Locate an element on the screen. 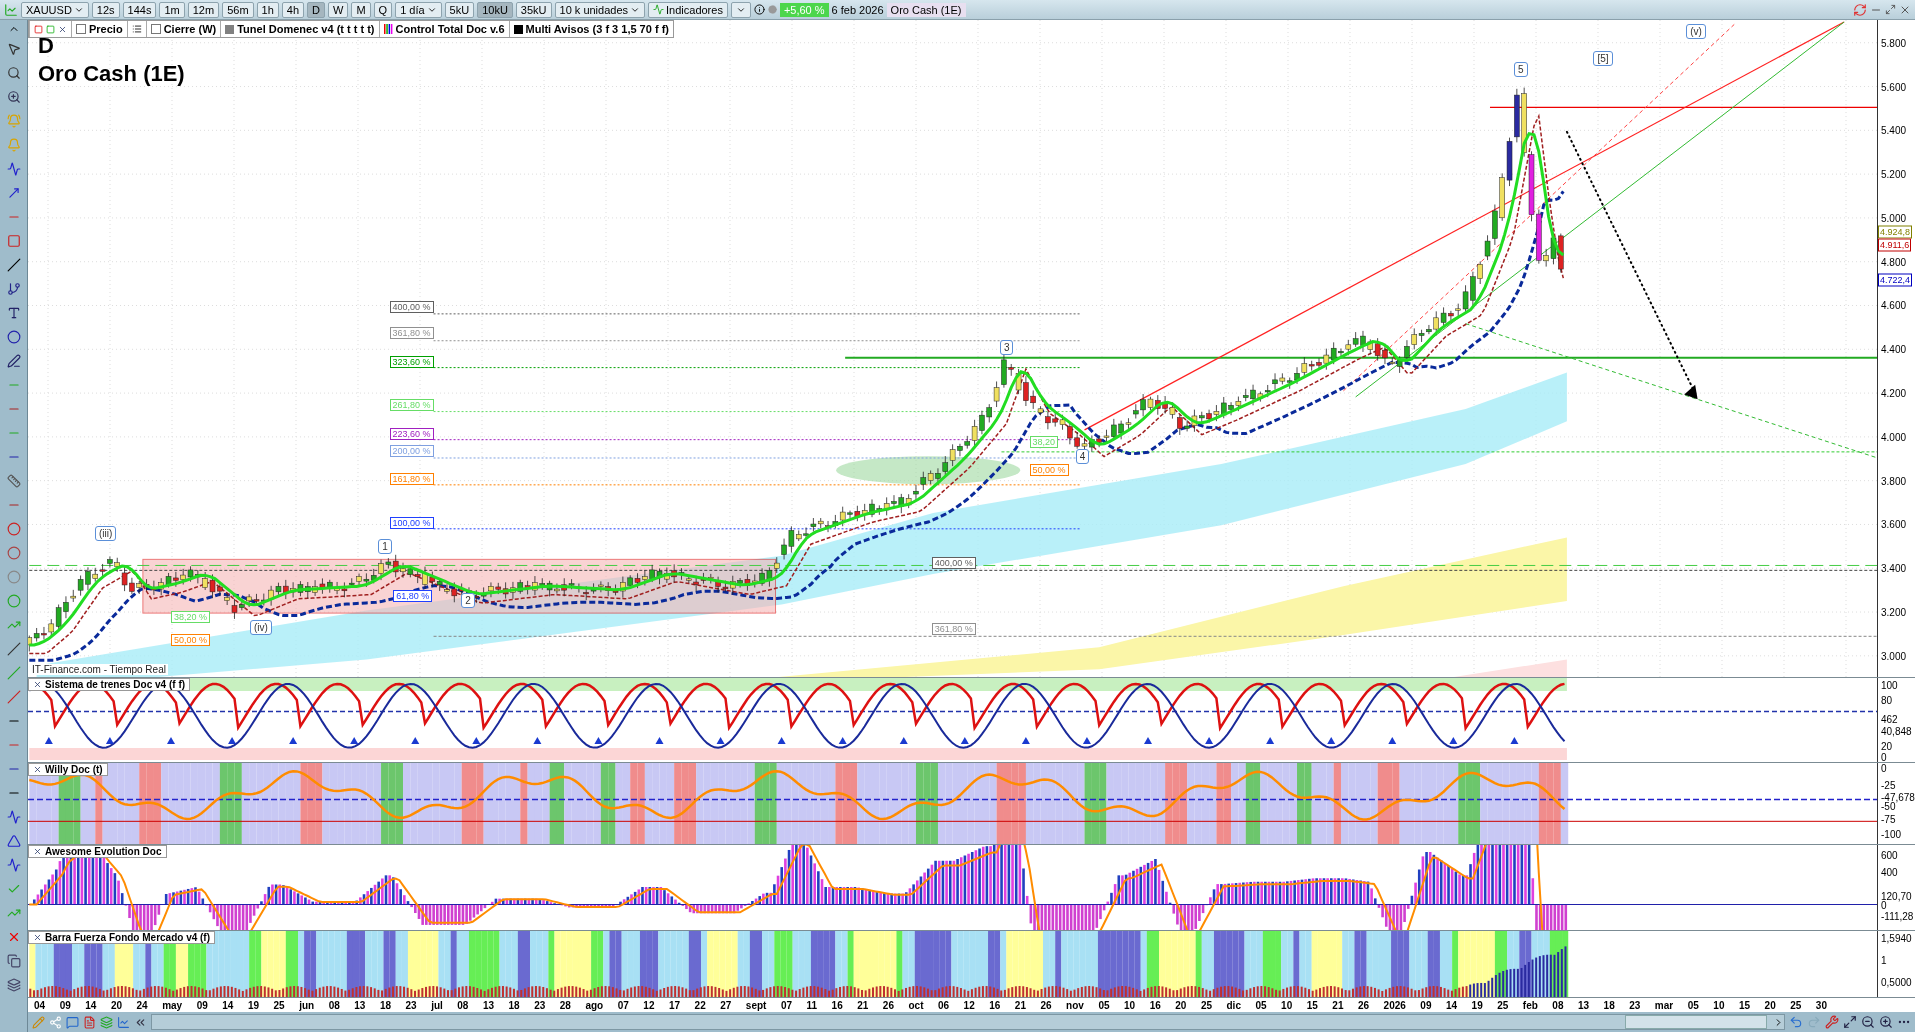  time-label: nov is located at coordinates (1075, 1005).